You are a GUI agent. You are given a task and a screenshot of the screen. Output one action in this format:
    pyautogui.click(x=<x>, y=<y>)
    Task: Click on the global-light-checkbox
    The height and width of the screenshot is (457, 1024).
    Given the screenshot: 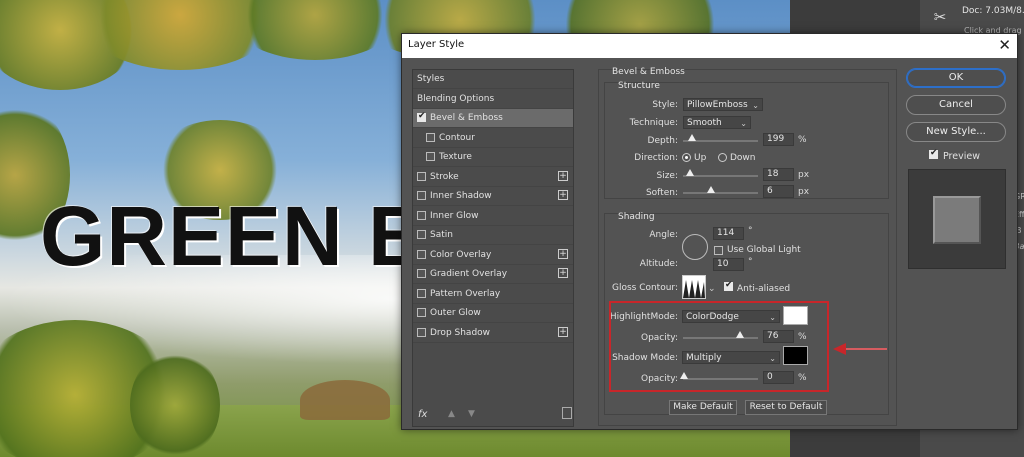 What is the action you would take?
    pyautogui.click(x=718, y=250)
    